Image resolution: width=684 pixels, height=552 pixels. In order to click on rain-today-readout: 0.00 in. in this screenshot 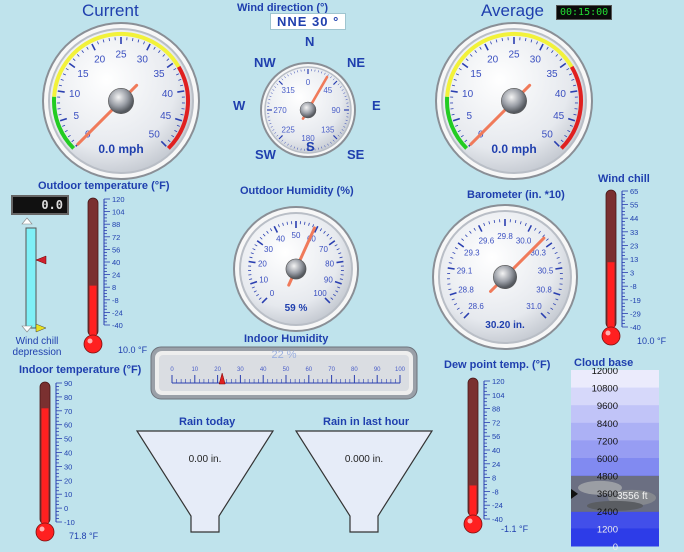, I will do `click(205, 459)`.